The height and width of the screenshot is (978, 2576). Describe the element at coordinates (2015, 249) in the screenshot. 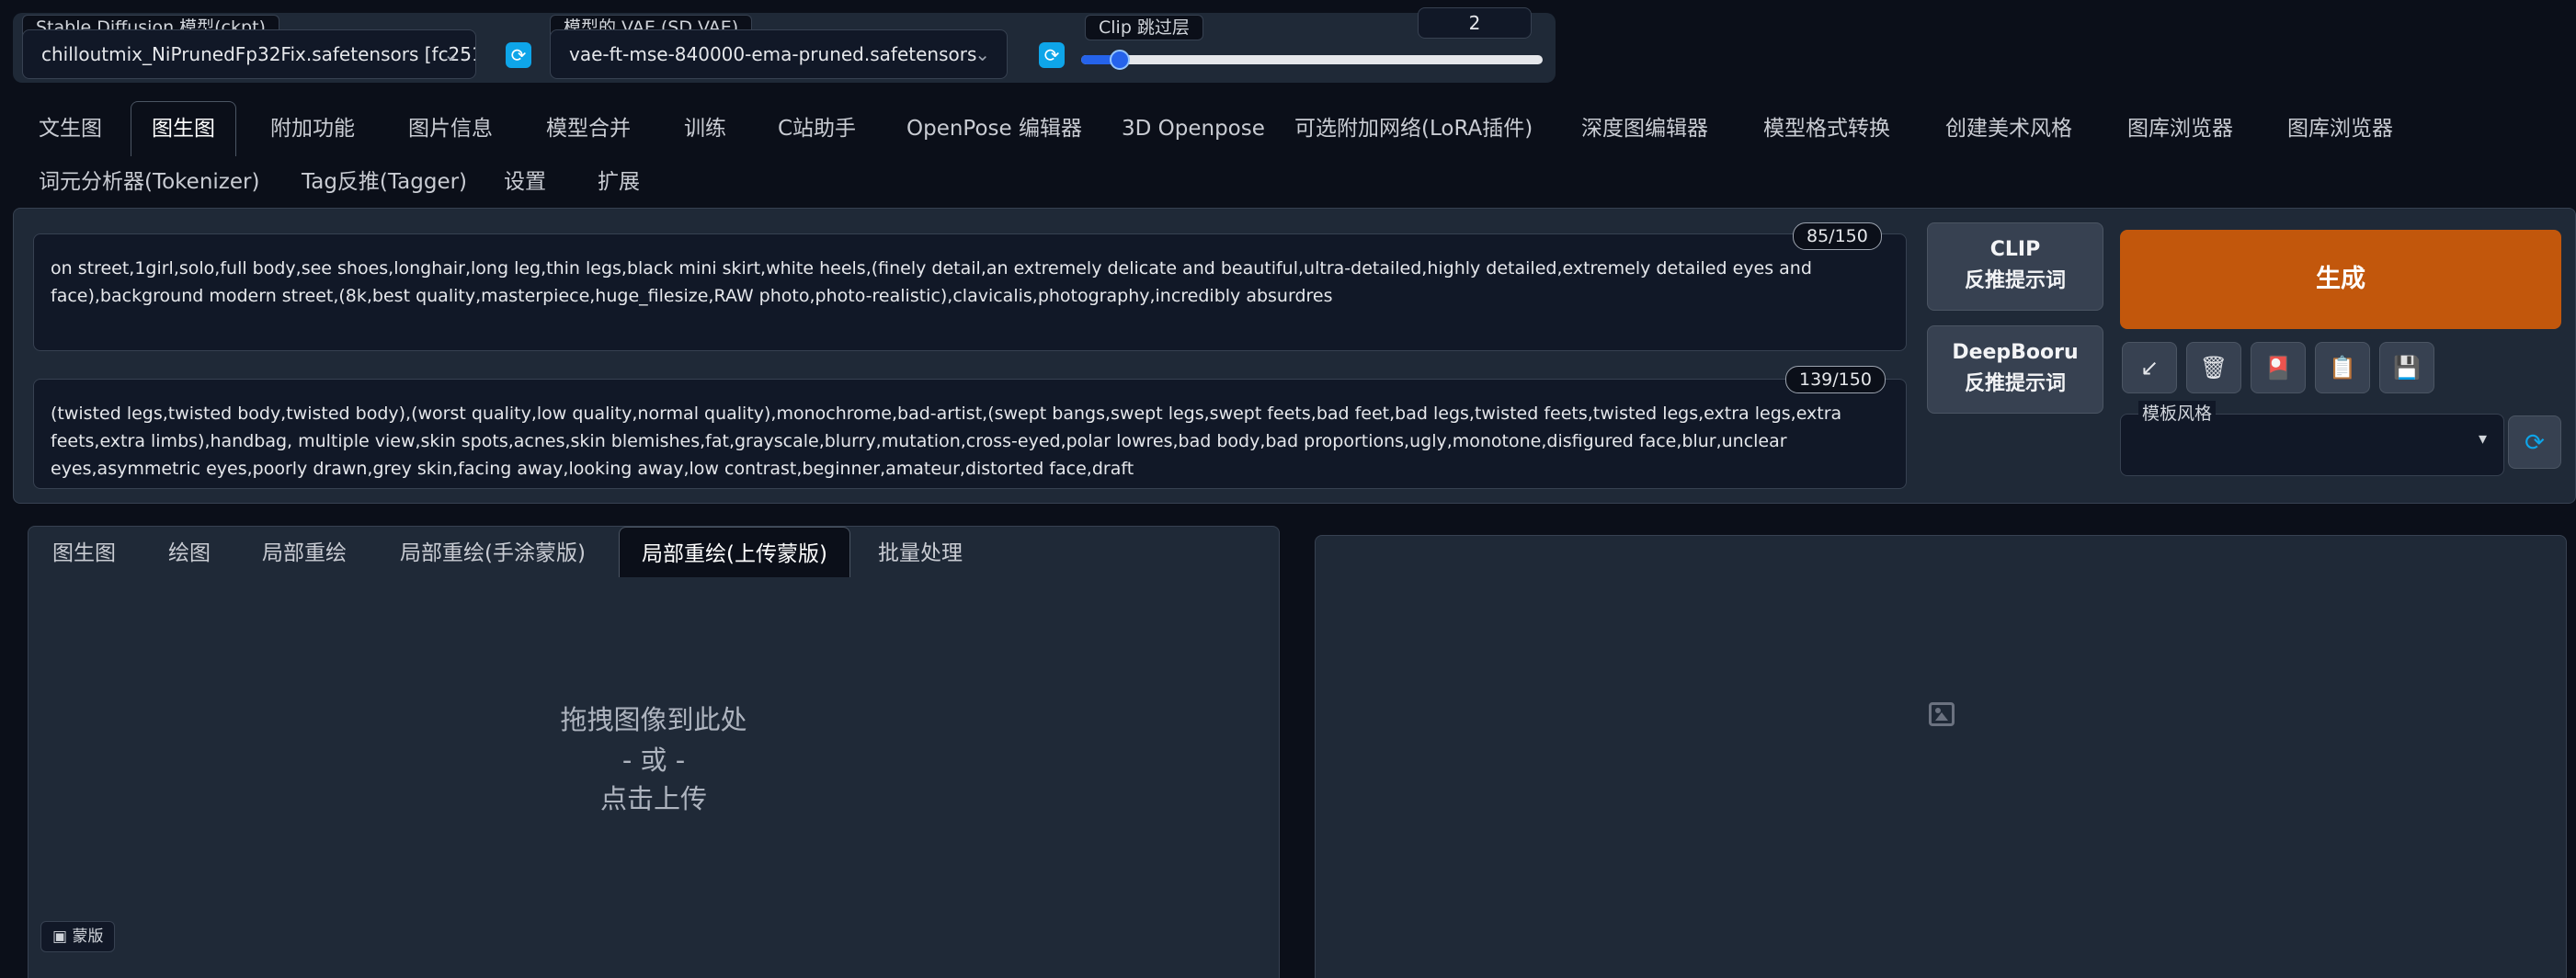

I see `clip-button-line1: CLIP` at that location.